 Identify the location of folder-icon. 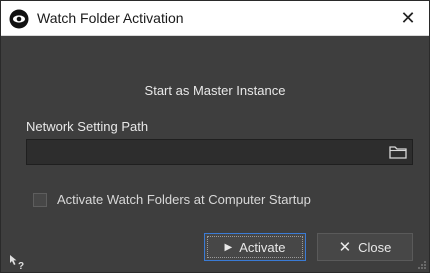
(398, 152).